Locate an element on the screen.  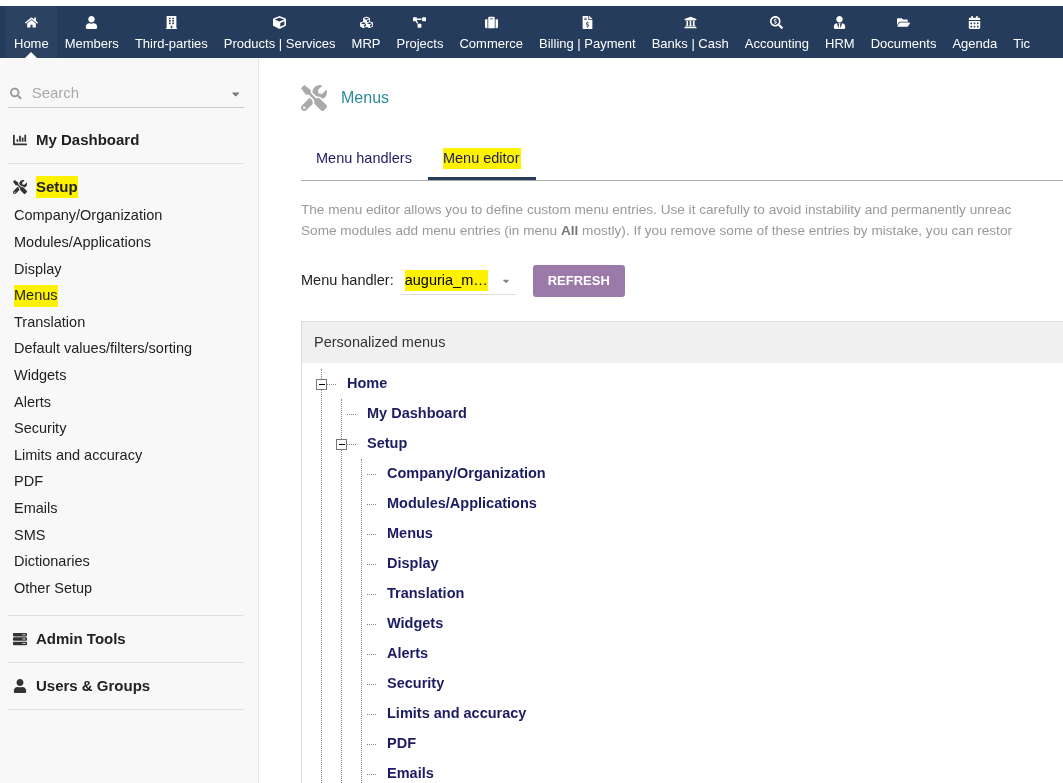
tree-item: Menus is located at coordinates (410, 534).